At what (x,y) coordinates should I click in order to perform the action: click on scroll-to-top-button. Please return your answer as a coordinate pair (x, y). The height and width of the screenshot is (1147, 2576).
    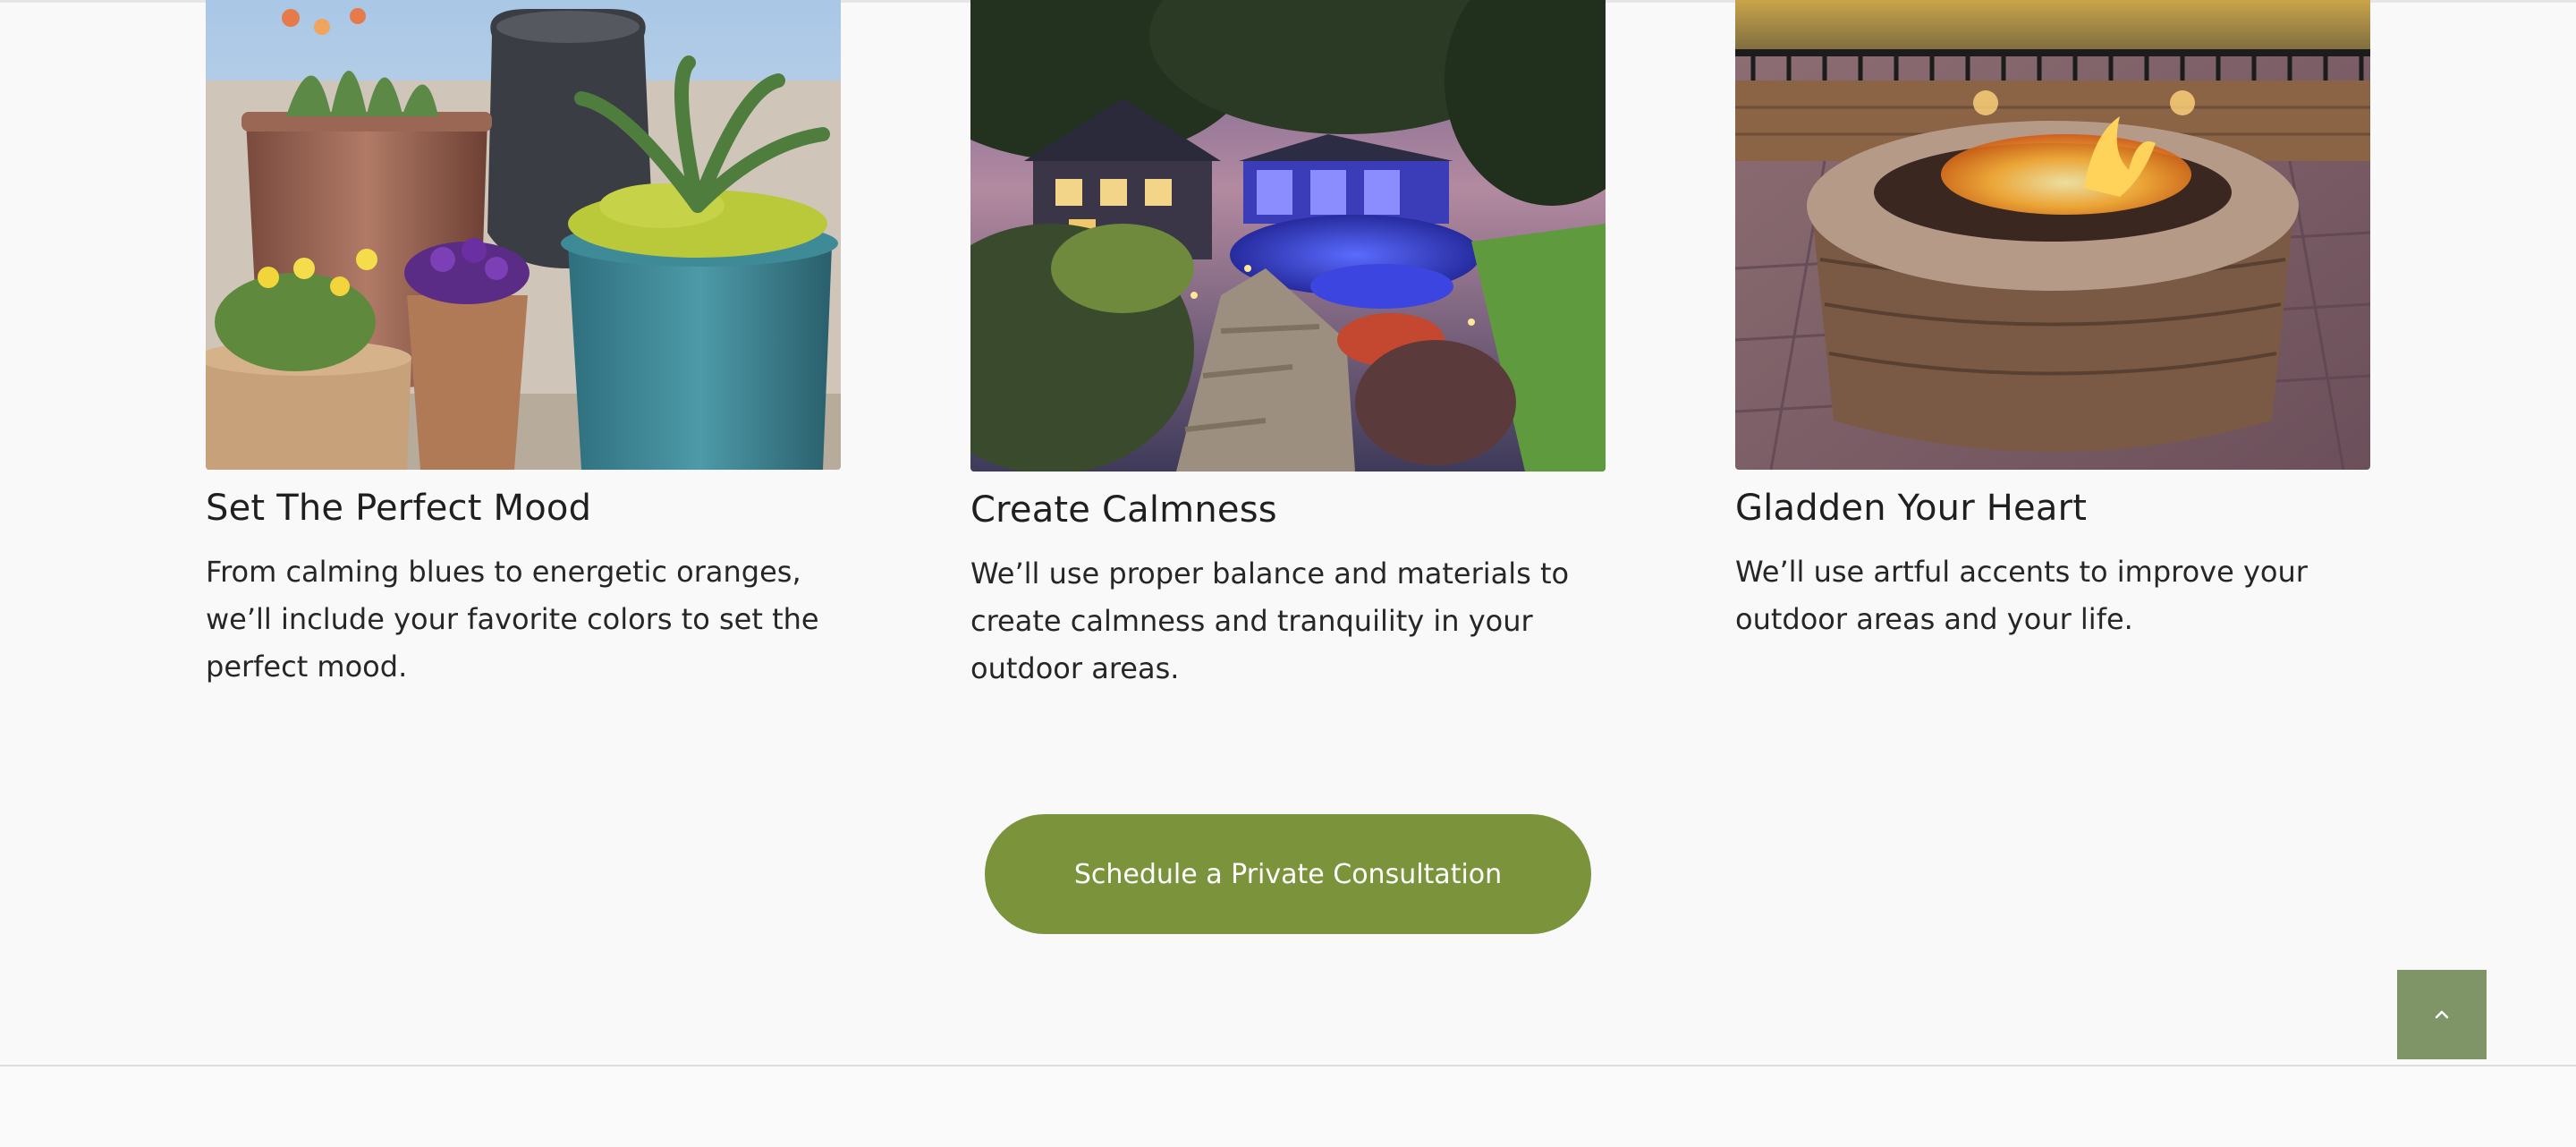
    Looking at the image, I should click on (2442, 1014).